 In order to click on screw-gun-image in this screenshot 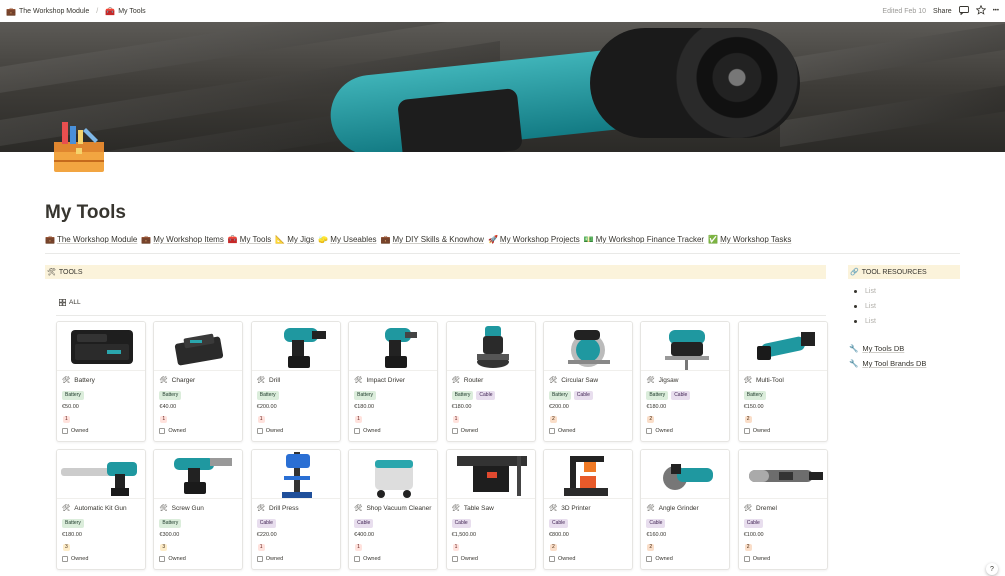, I will do `click(198, 474)`.